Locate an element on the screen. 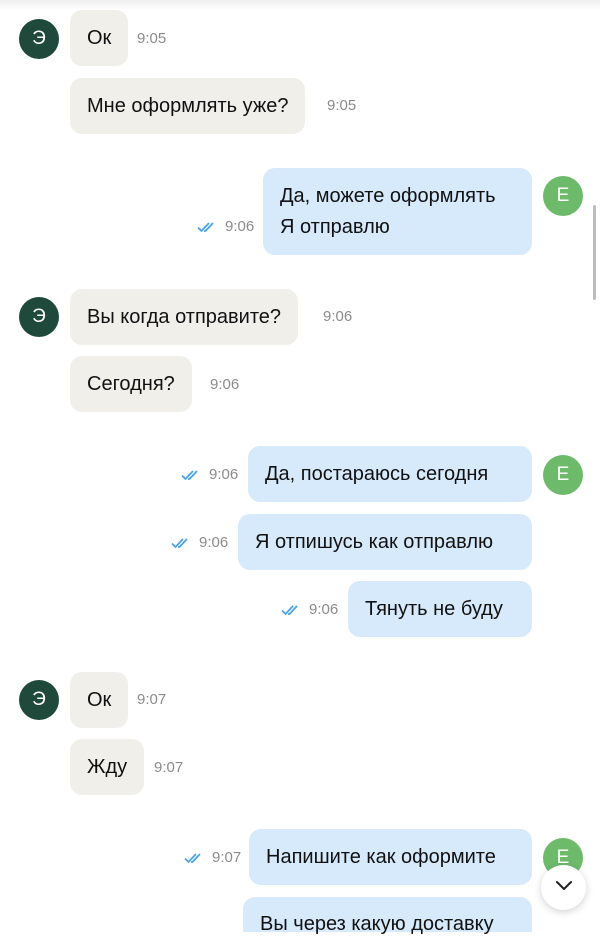  chevron-down-icon is located at coordinates (564, 888).